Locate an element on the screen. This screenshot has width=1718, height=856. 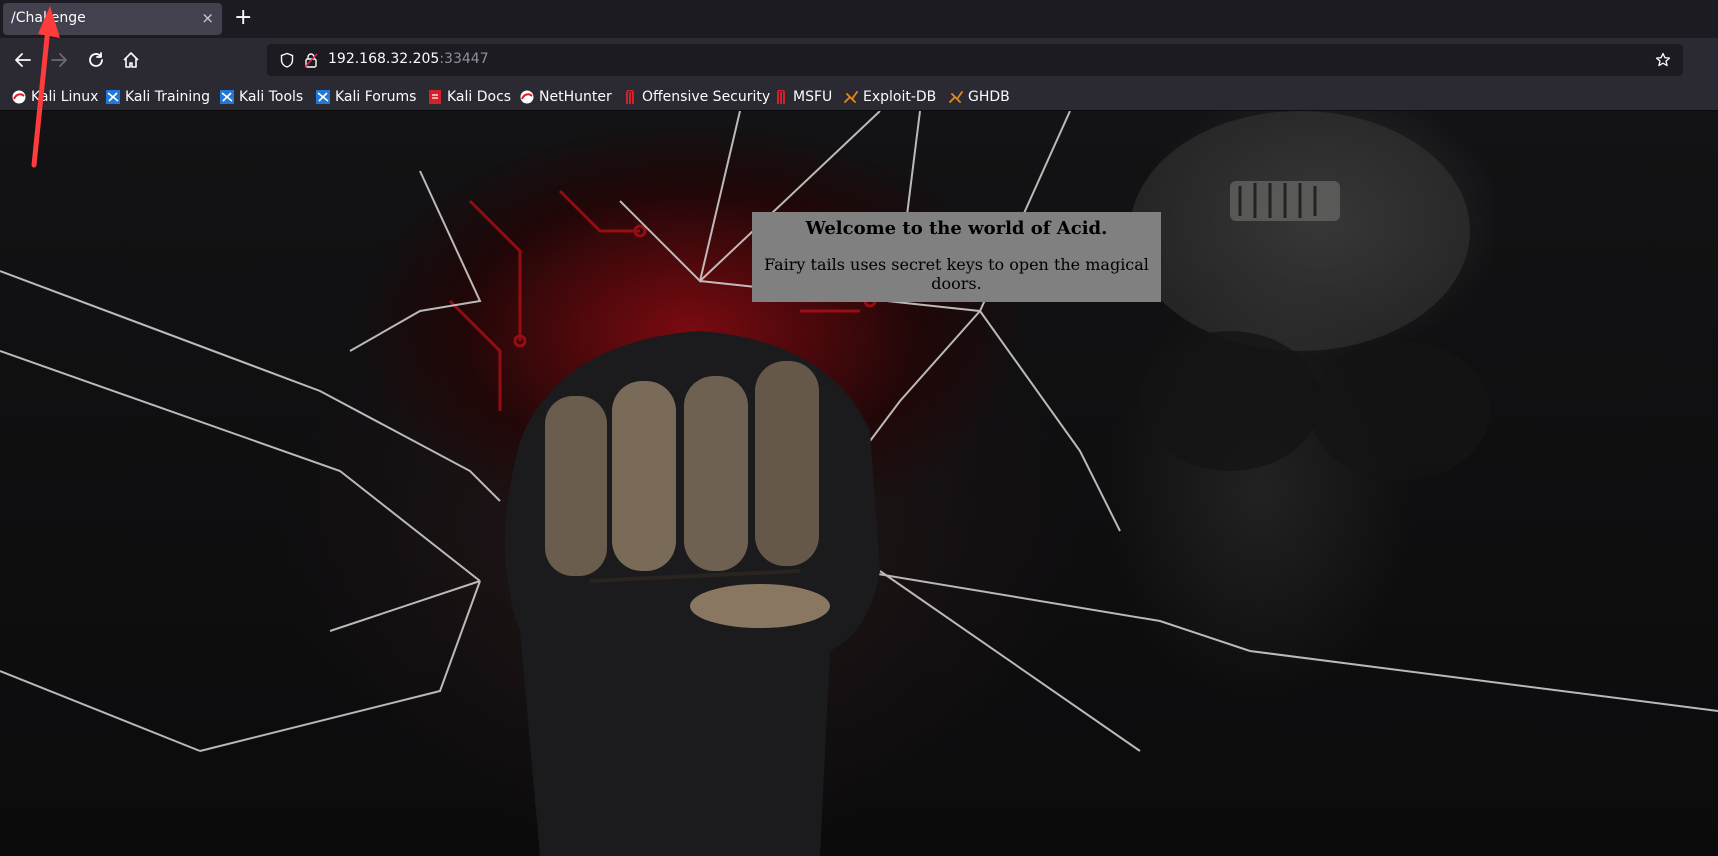
home-icon is located at coordinates (131, 60).